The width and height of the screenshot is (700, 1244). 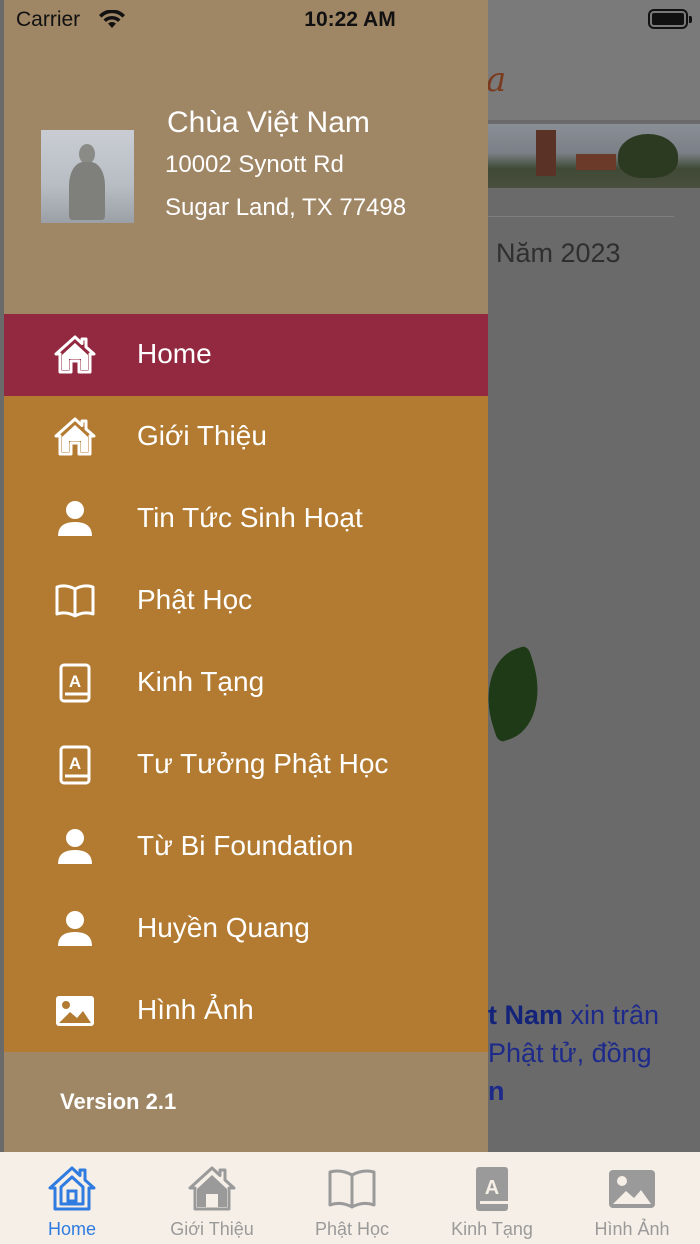 I want to click on temple-address-line1: 10002 Synott Rd, so click(x=254, y=164).